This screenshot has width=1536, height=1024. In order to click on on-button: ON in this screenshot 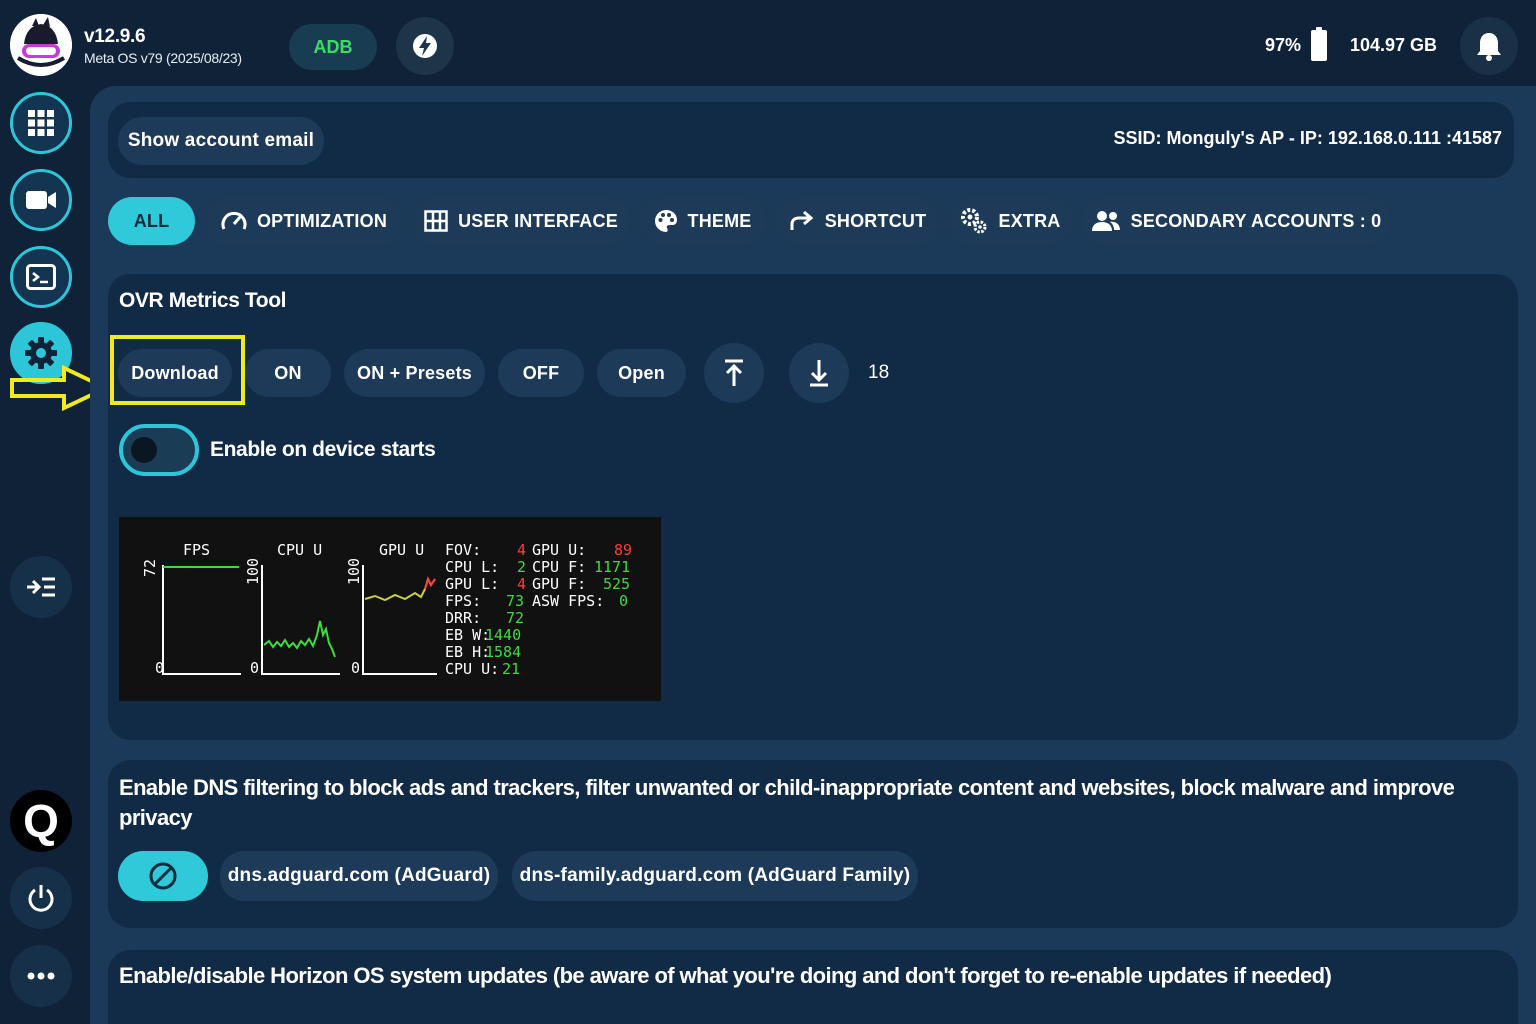, I will do `click(288, 373)`.